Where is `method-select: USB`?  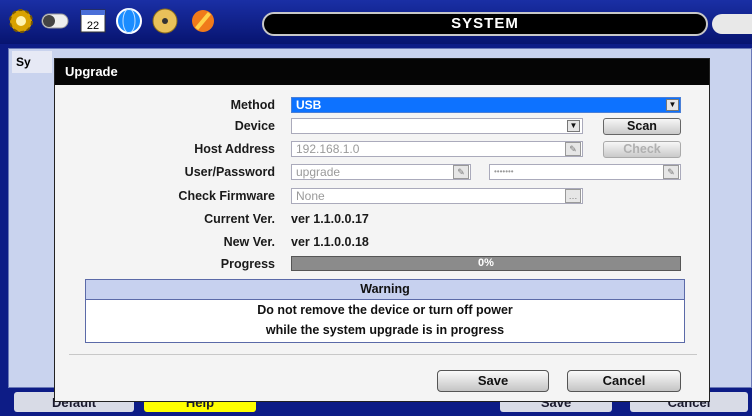
method-select: USB is located at coordinates (486, 105).